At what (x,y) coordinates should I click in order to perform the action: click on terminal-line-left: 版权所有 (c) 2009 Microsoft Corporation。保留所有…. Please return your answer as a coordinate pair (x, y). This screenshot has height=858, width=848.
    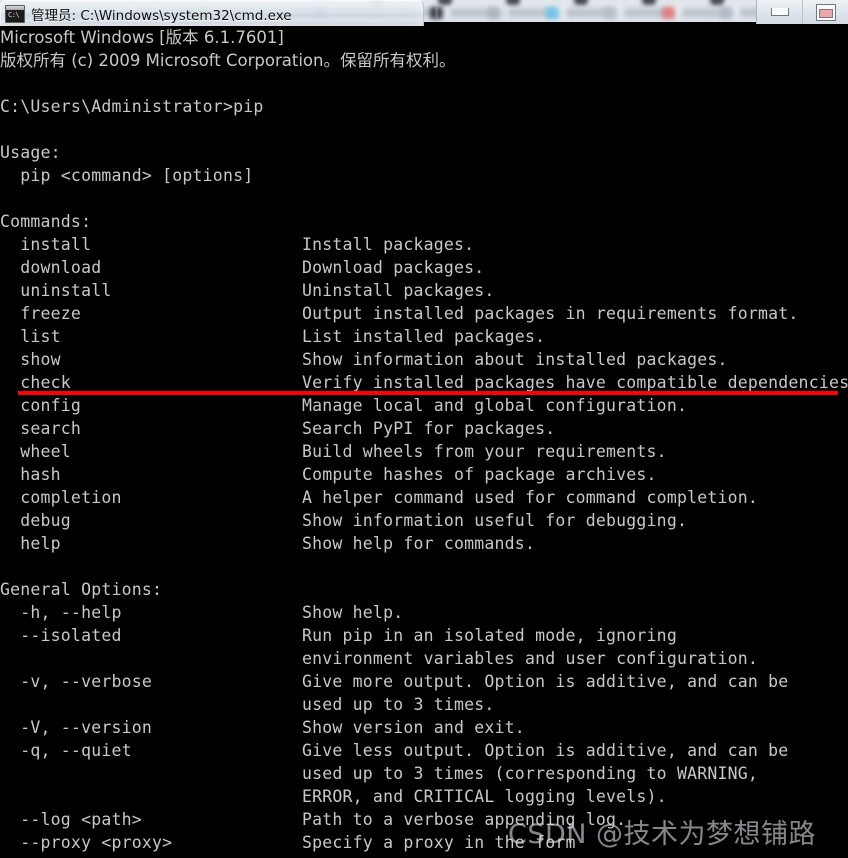
    Looking at the image, I should click on (228, 60).